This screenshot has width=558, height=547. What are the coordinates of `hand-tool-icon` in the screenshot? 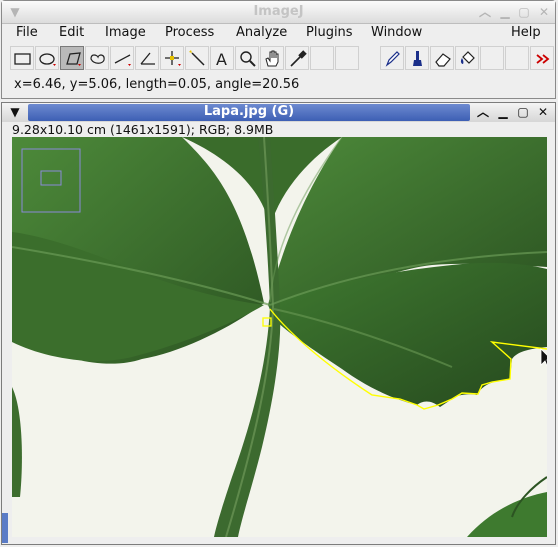 It's located at (272, 58).